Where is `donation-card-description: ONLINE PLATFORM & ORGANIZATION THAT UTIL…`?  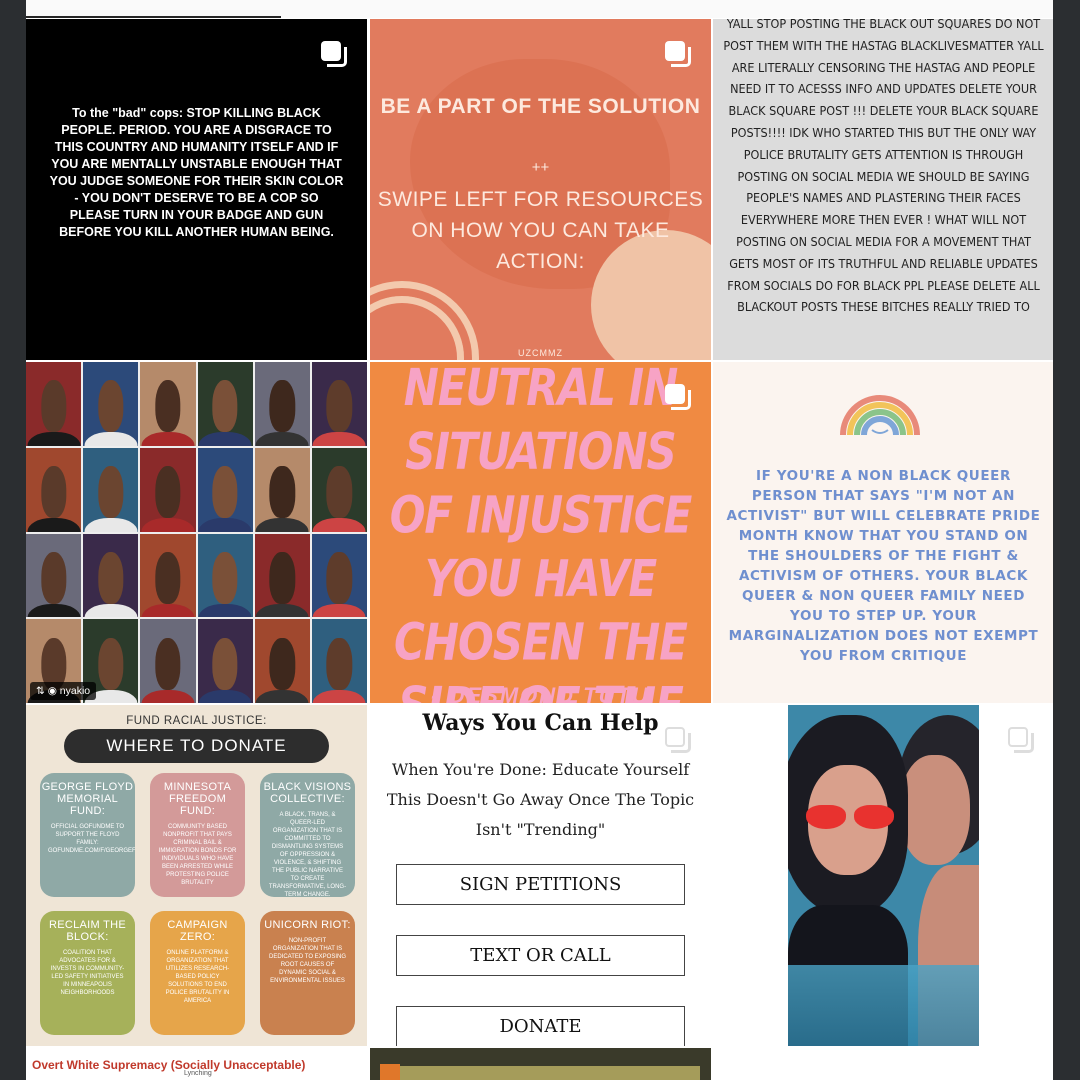 donation-card-description: ONLINE PLATFORM & ORGANIZATION THAT UTIL… is located at coordinates (197, 977).